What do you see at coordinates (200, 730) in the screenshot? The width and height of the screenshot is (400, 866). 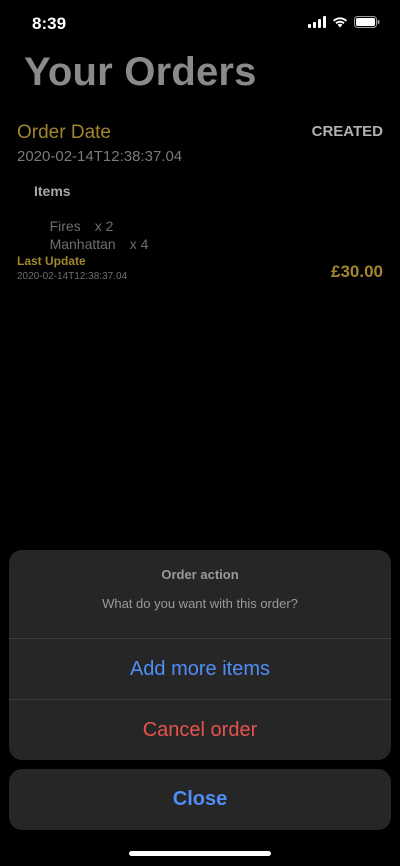 I see `cancel-order-button: Cancel order` at bounding box center [200, 730].